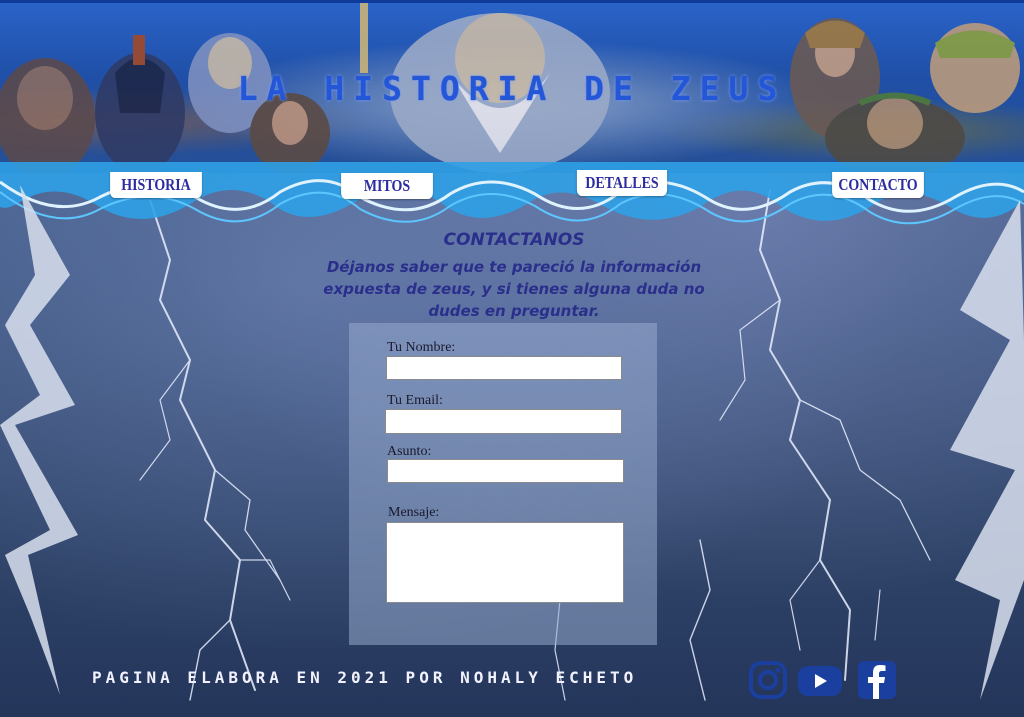 The height and width of the screenshot is (717, 1024). Describe the element at coordinates (414, 512) in the screenshot. I see `message-label: Mensaje:` at that location.